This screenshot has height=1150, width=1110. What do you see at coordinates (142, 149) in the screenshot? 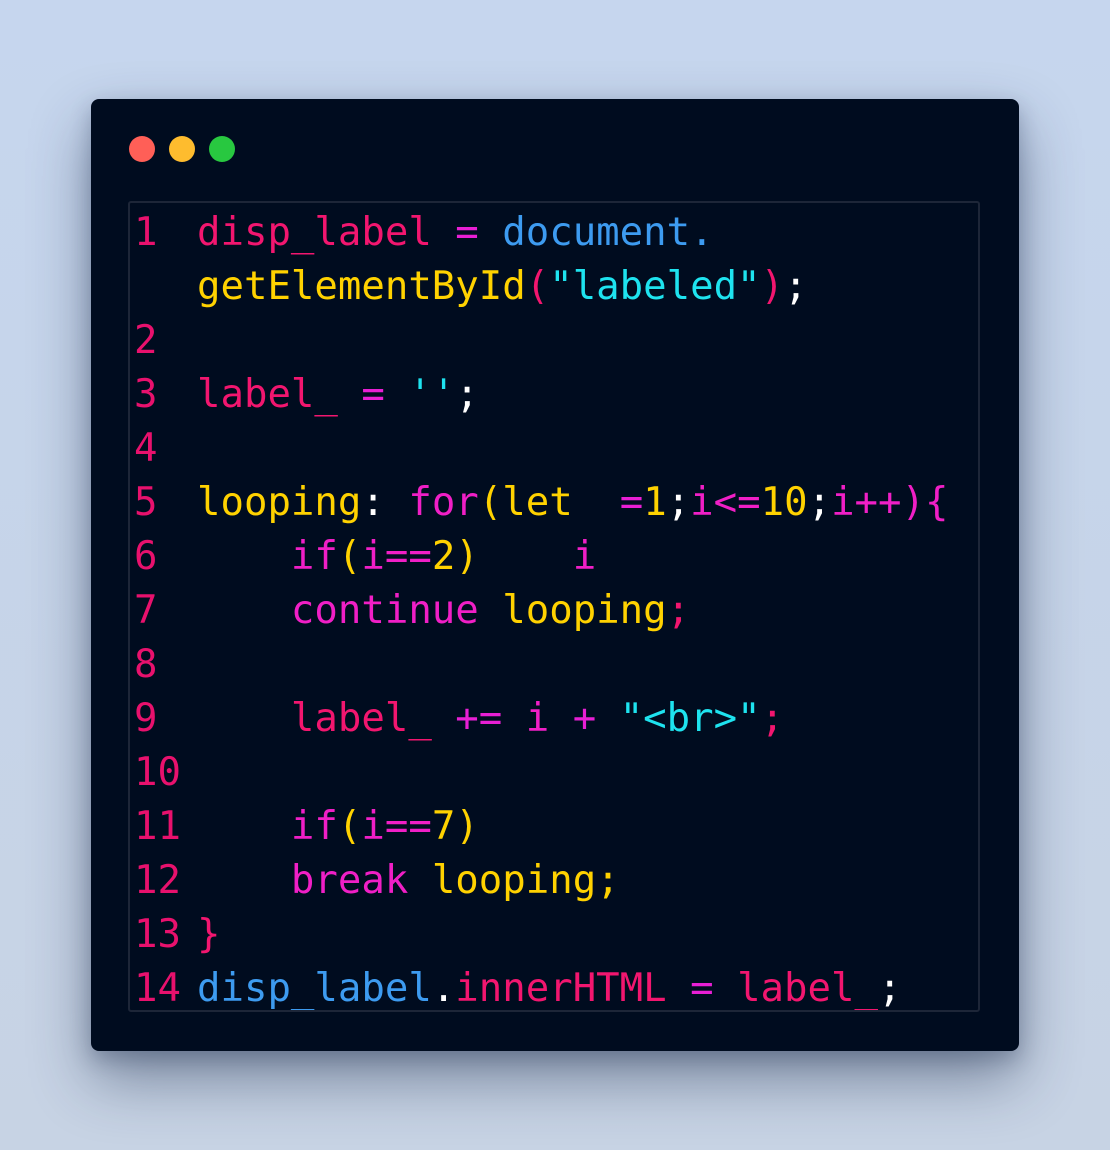
I see `close-window-button` at bounding box center [142, 149].